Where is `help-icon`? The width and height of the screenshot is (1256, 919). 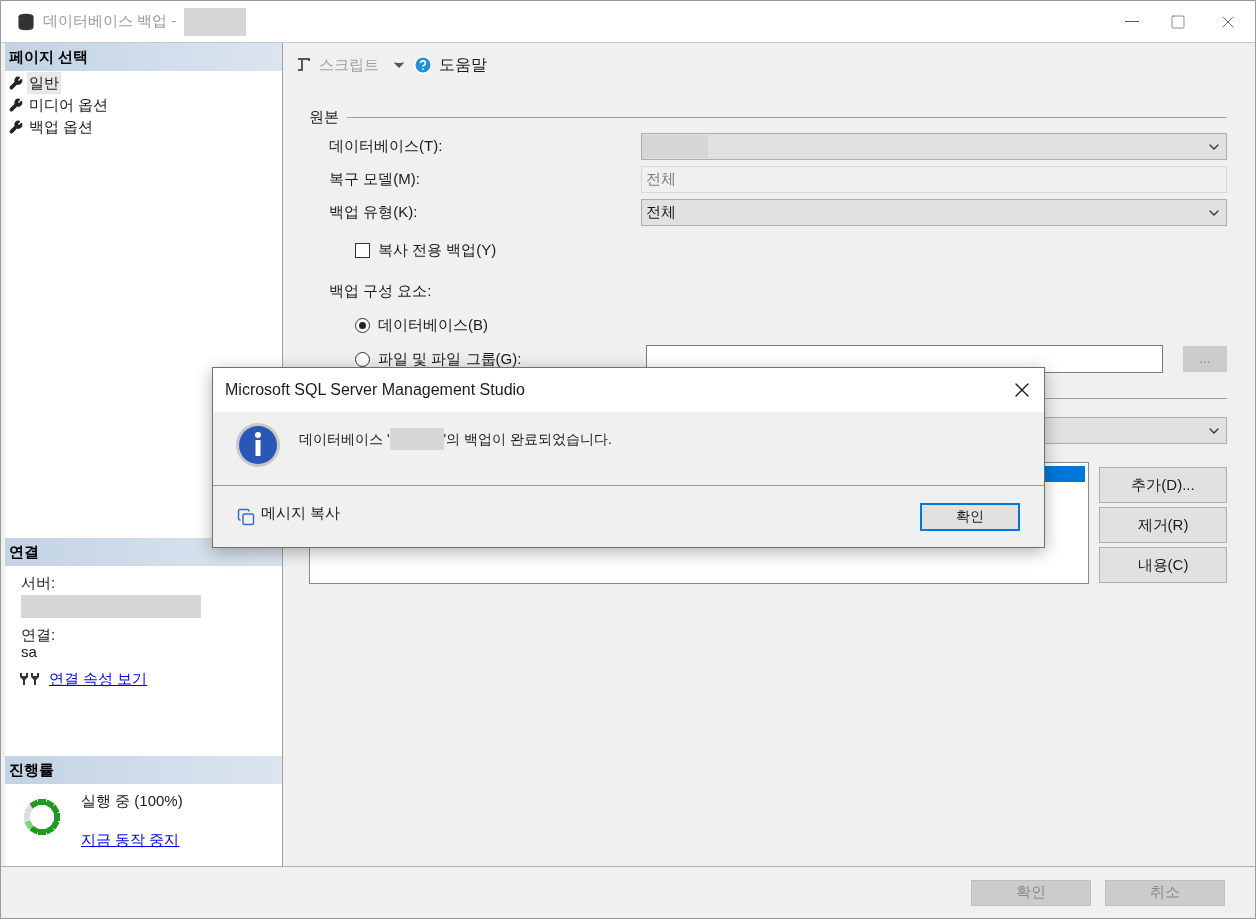
help-icon is located at coordinates (423, 65).